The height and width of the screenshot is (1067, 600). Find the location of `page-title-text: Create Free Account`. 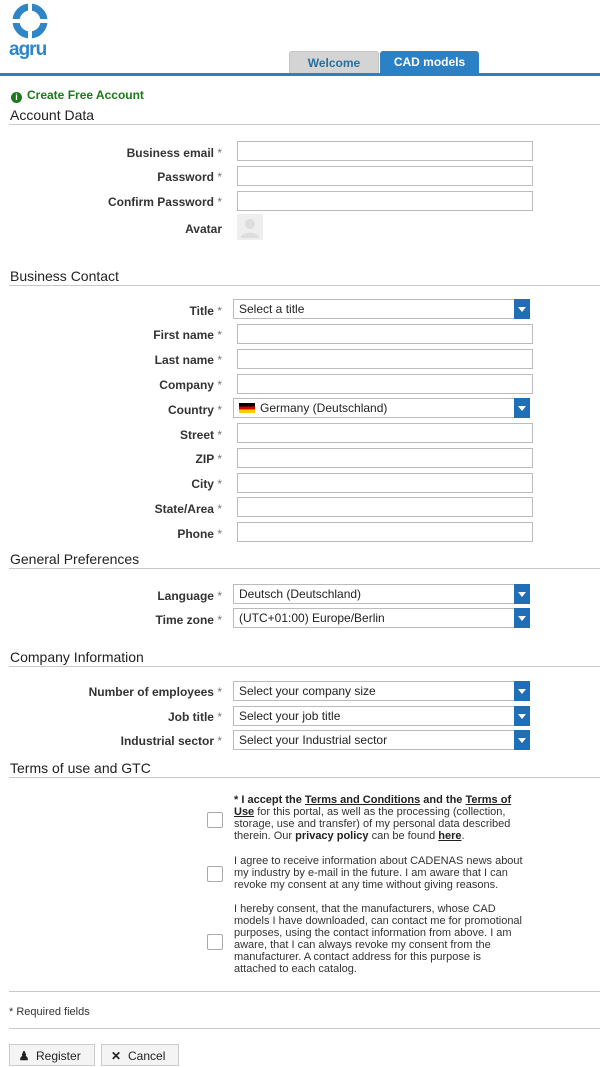

page-title-text: Create Free Account is located at coordinates (85, 95).